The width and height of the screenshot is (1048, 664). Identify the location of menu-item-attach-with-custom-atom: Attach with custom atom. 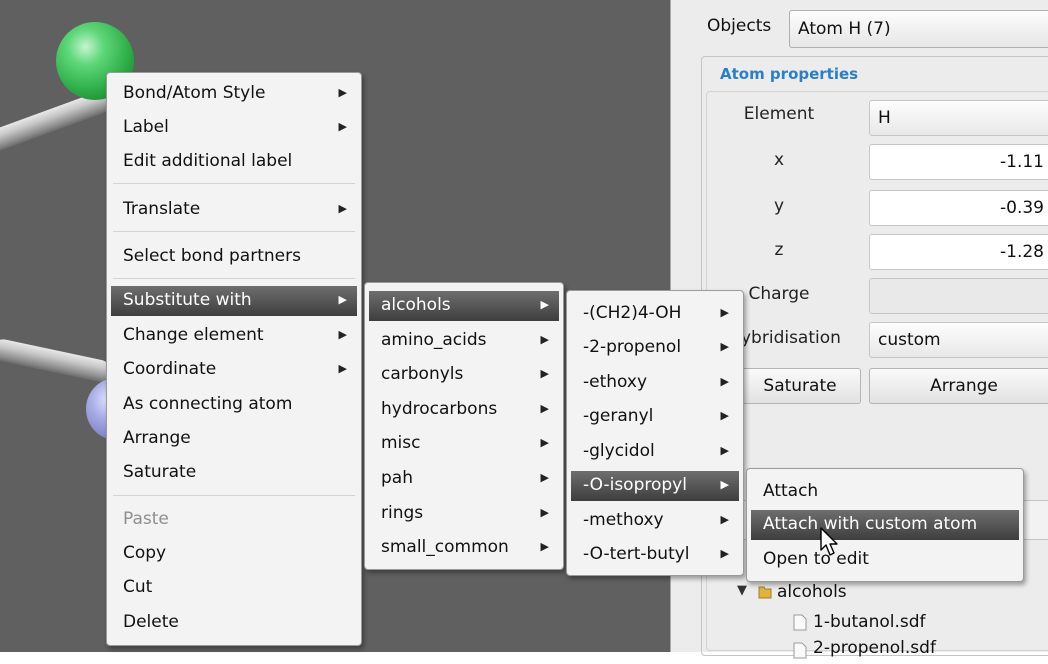
(885, 525).